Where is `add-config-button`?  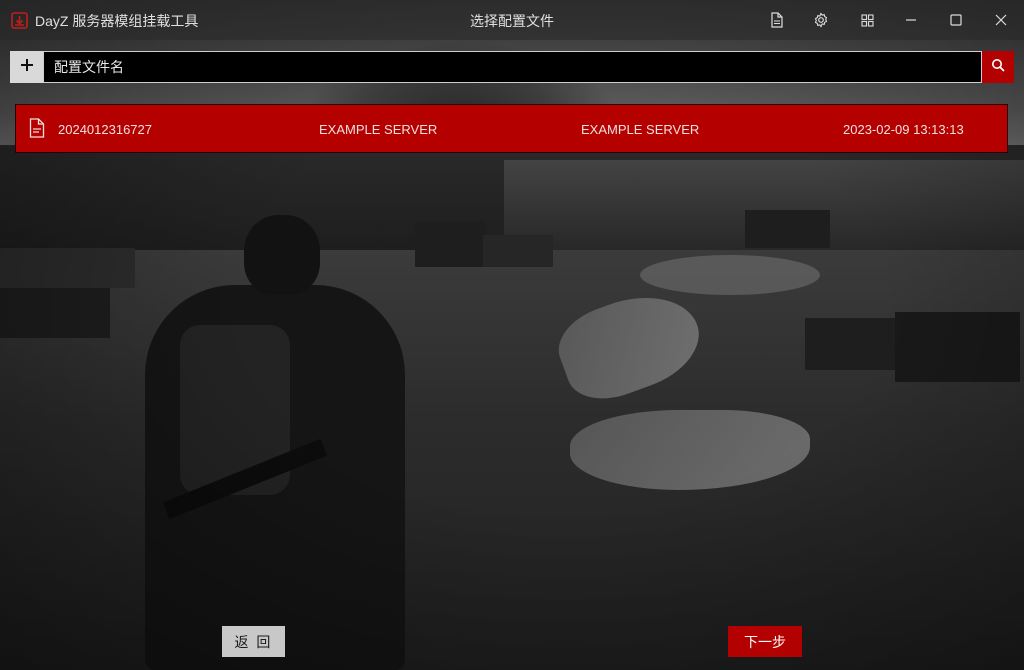 add-config-button is located at coordinates (26, 67).